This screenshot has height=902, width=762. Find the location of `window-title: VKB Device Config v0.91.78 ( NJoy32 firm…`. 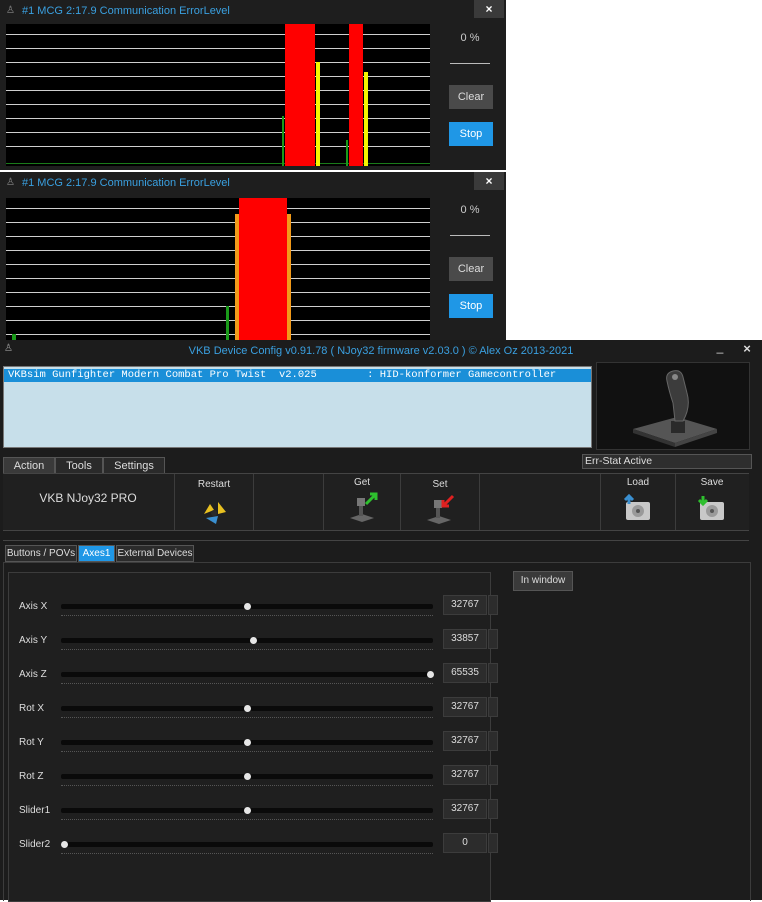

window-title: VKB Device Config v0.91.78 ( NJoy32 firm… is located at coordinates (381, 351).